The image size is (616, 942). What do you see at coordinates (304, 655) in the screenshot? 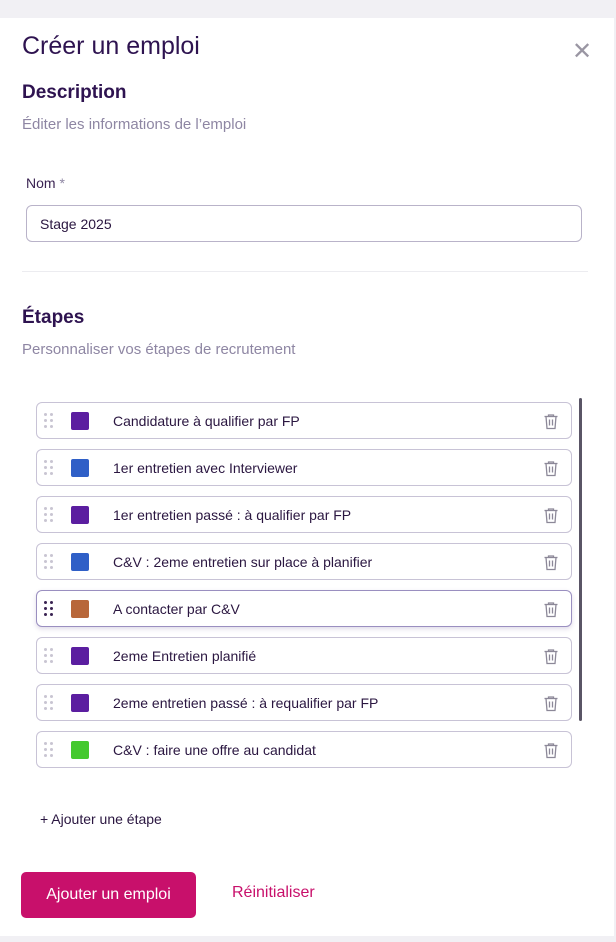
I see `step-item: 2eme Entretien planifié` at bounding box center [304, 655].